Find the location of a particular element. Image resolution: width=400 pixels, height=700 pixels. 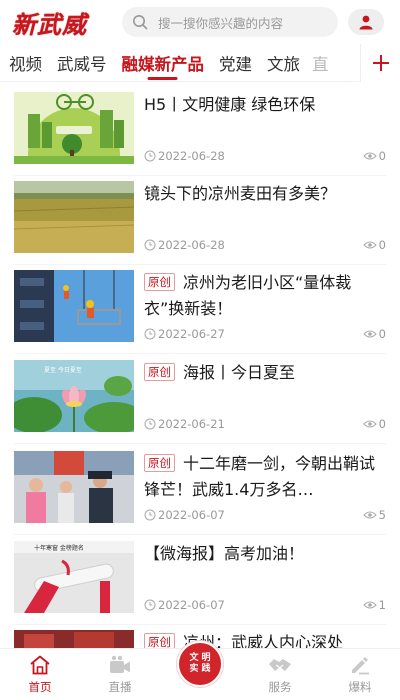

category-tabs: 视频 武威号 融媒新产品 党建 文旅 直 is located at coordinates (200, 62).